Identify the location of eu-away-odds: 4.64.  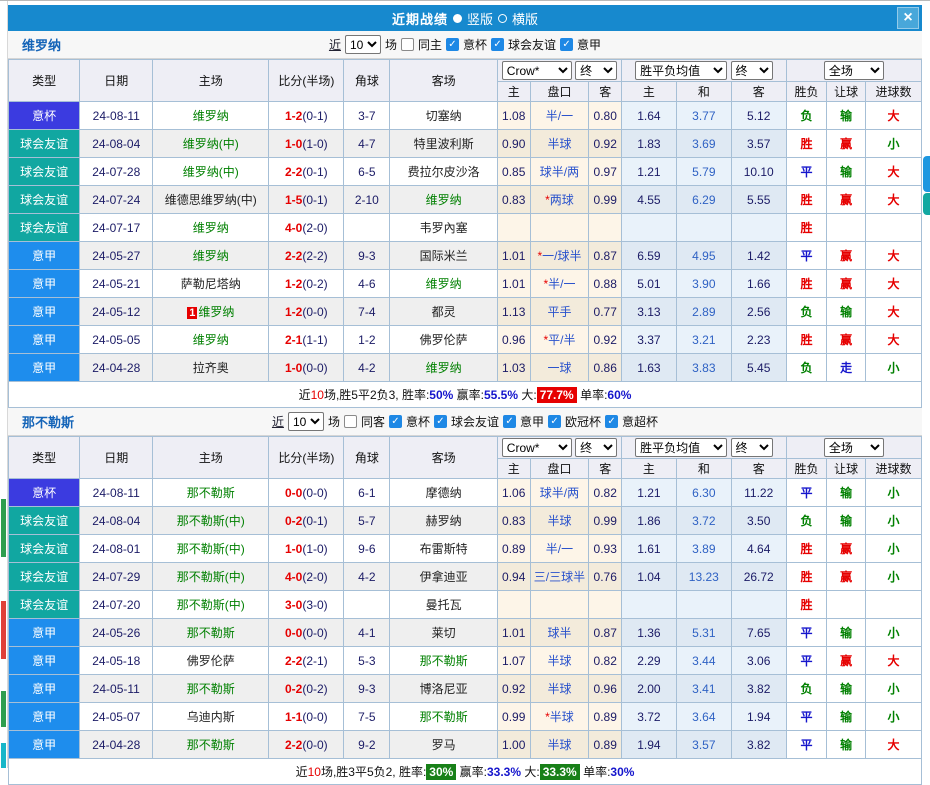
(758, 548).